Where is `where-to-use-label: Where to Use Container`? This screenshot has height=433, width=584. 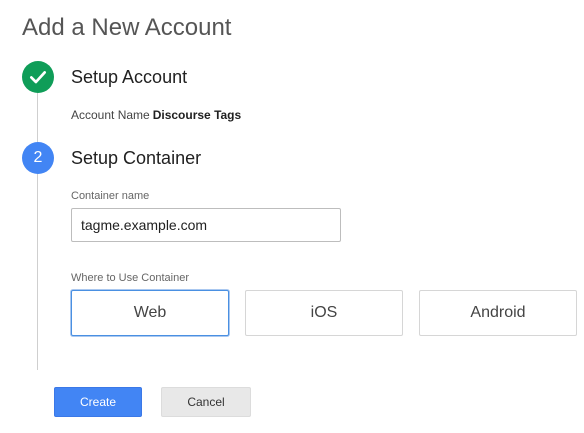
where-to-use-label: Where to Use Container is located at coordinates (130, 278).